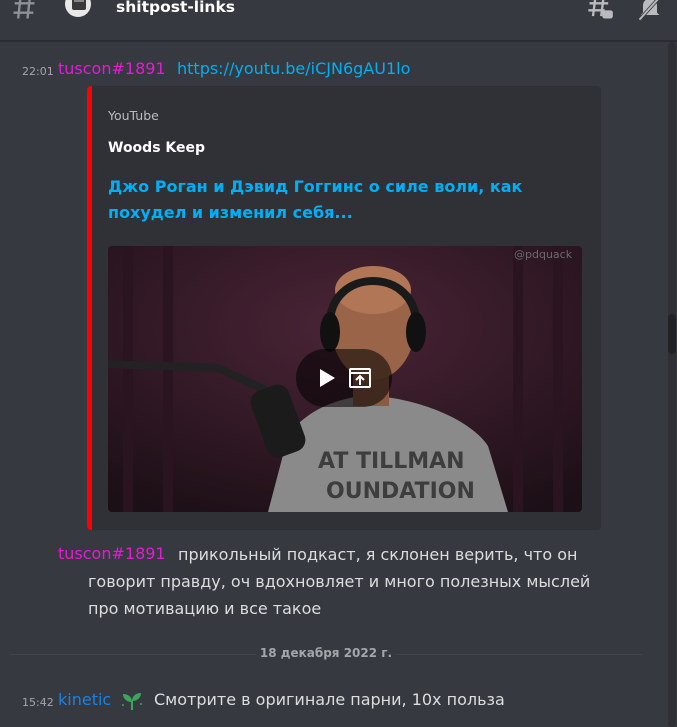 This screenshot has width=677, height=727. Describe the element at coordinates (38, 702) in the screenshot. I see `message-timestamp: 15:42` at that location.